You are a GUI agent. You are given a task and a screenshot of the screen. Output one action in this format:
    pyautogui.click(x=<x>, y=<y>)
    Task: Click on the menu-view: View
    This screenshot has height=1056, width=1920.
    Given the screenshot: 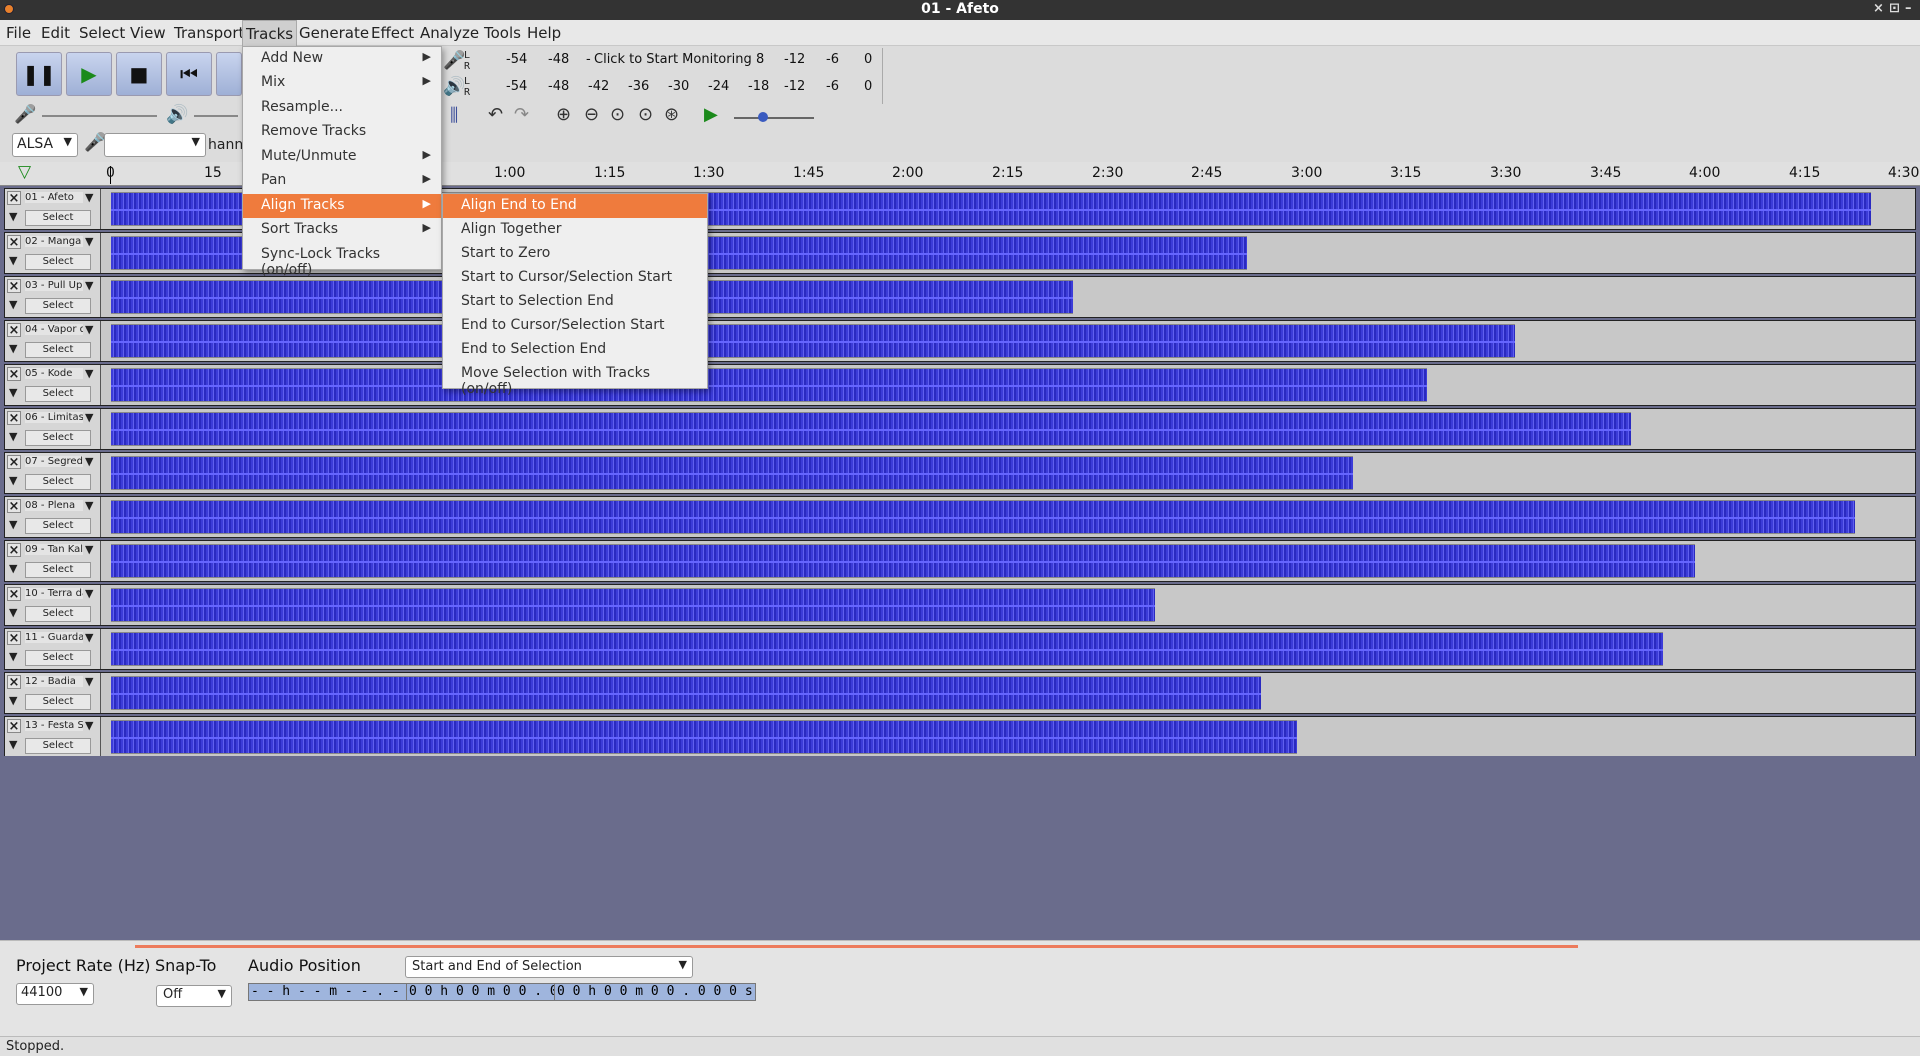 What is the action you would take?
    pyautogui.click(x=148, y=33)
    